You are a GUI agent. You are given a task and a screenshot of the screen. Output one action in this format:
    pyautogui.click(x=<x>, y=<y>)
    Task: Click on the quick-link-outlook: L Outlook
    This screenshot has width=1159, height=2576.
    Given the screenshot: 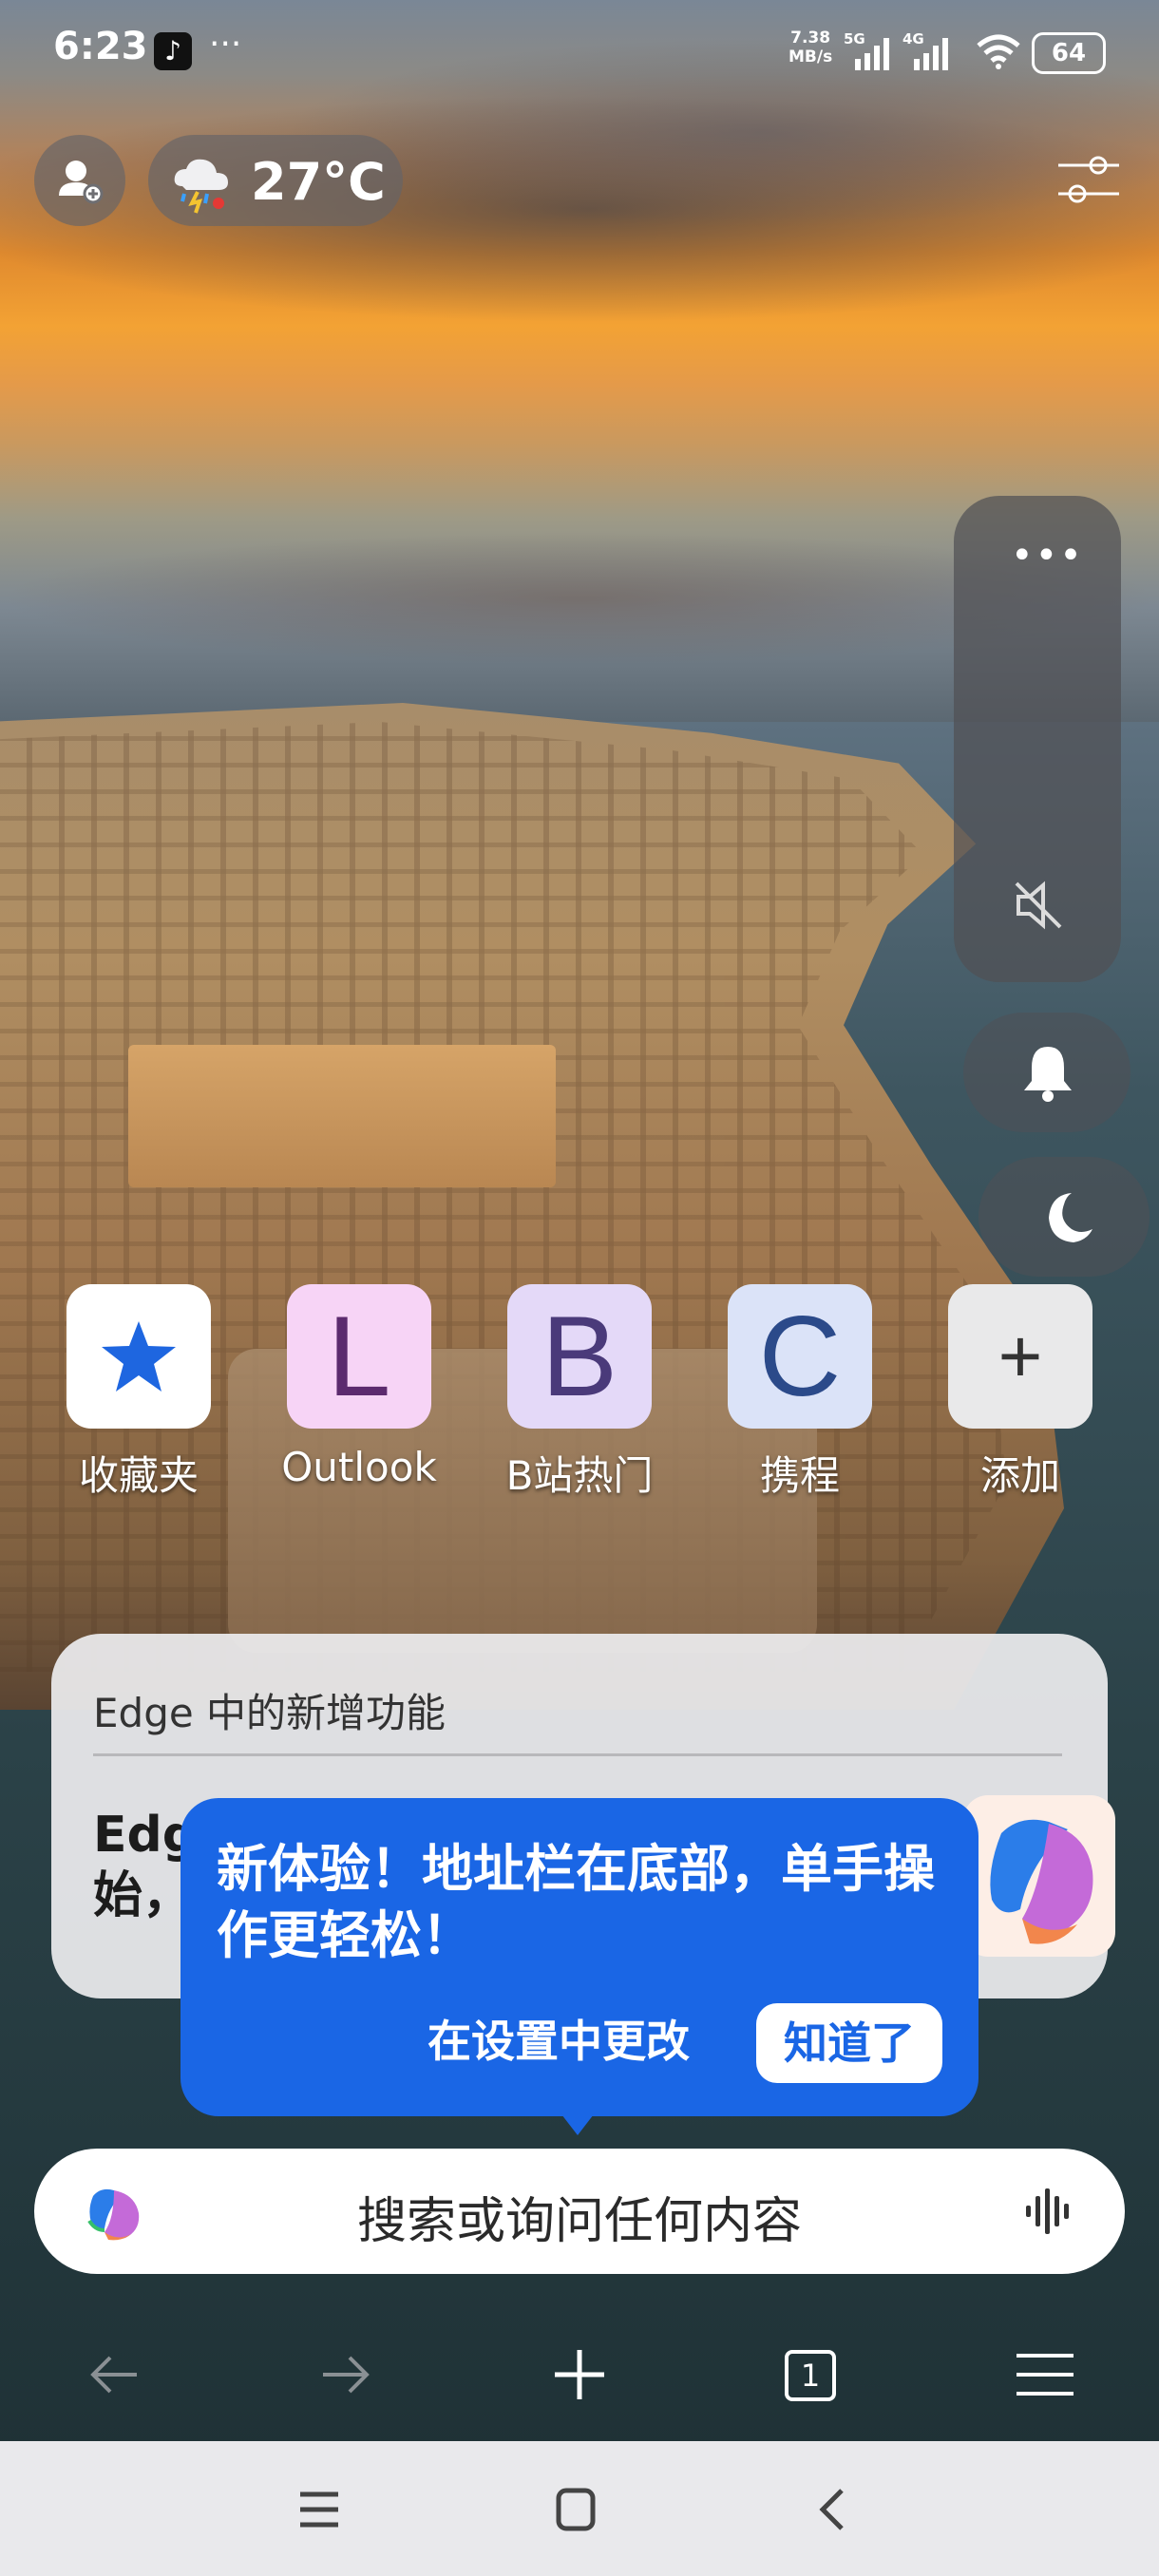 What is the action you would take?
    pyautogui.click(x=359, y=1398)
    